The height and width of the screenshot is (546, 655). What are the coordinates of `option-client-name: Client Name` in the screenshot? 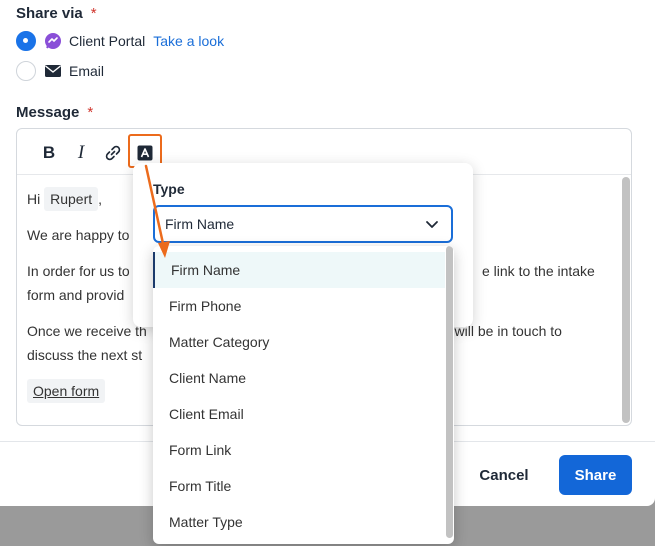 It's located at (299, 378).